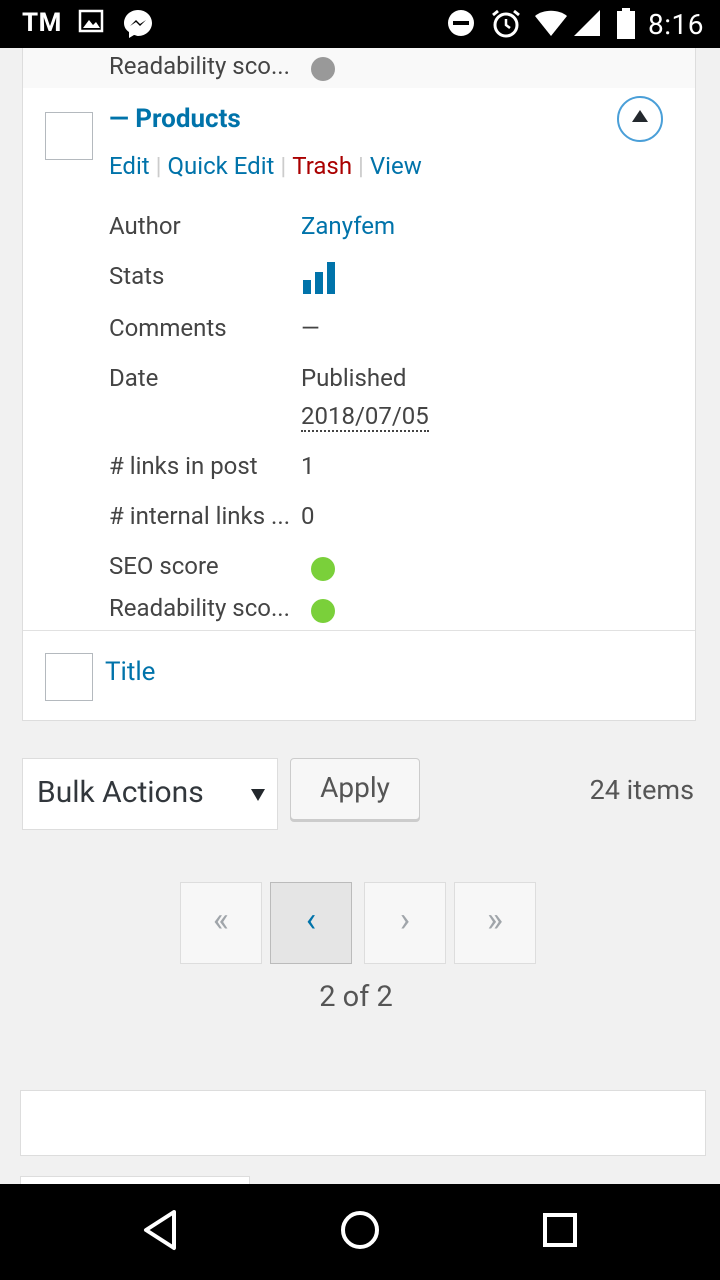  I want to click on next-page-button: ›, so click(405, 923).